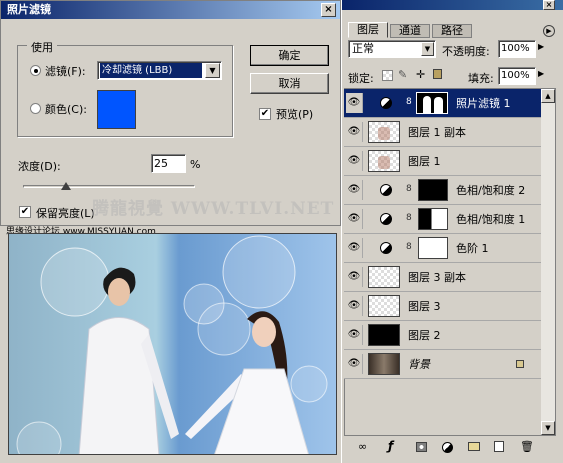 The image size is (563, 463). I want to click on new-layer-icon, so click(499, 446).